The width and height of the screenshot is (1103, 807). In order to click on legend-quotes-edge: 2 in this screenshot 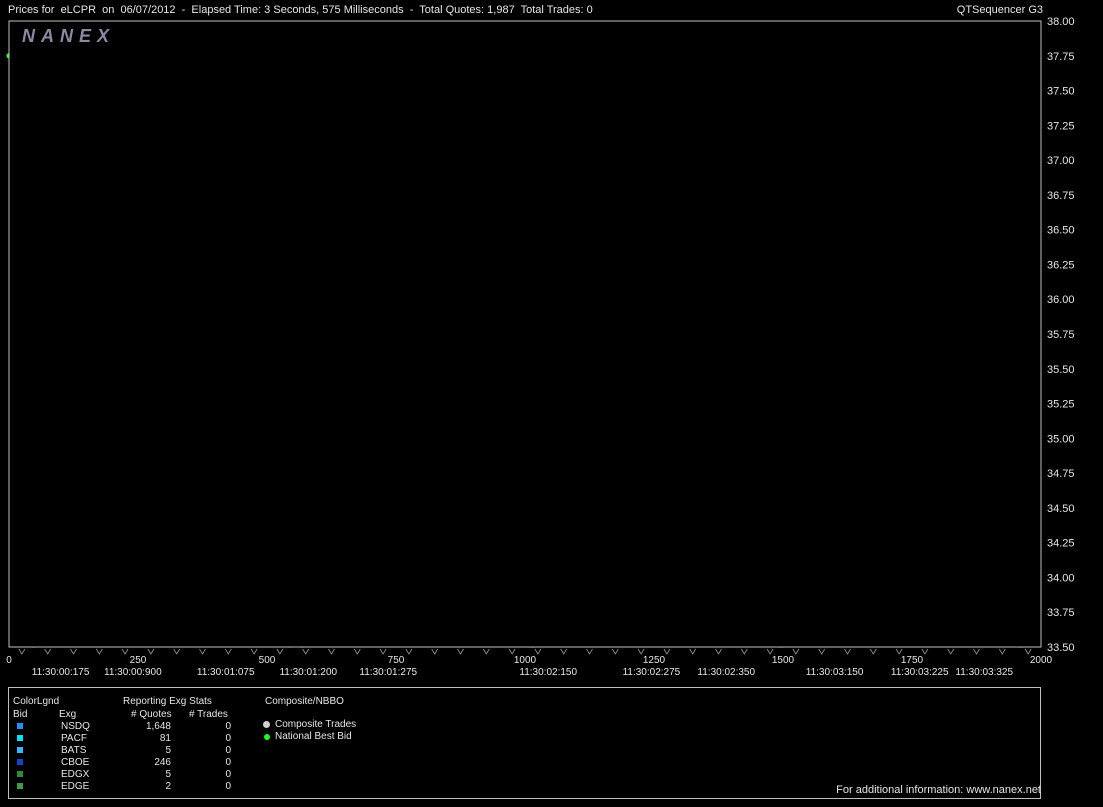, I will do `click(168, 786)`.